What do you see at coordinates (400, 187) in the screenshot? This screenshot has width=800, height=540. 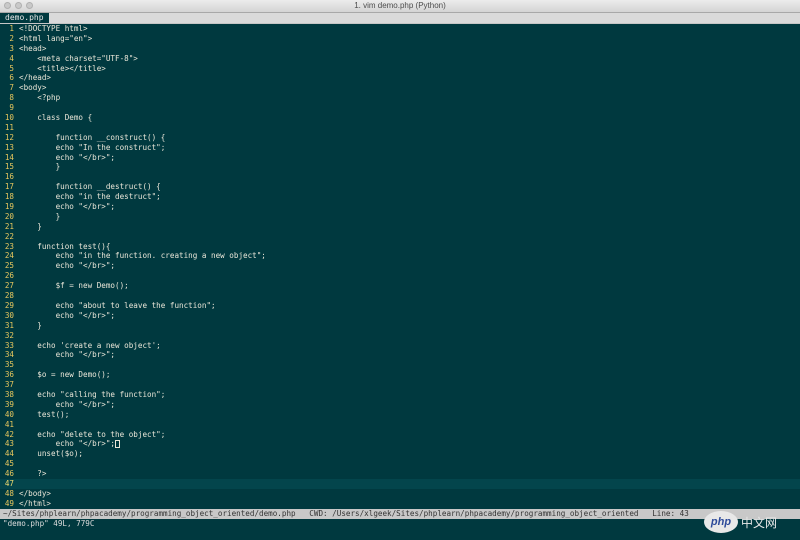 I see `code-line: 17 function __destruct() {` at bounding box center [400, 187].